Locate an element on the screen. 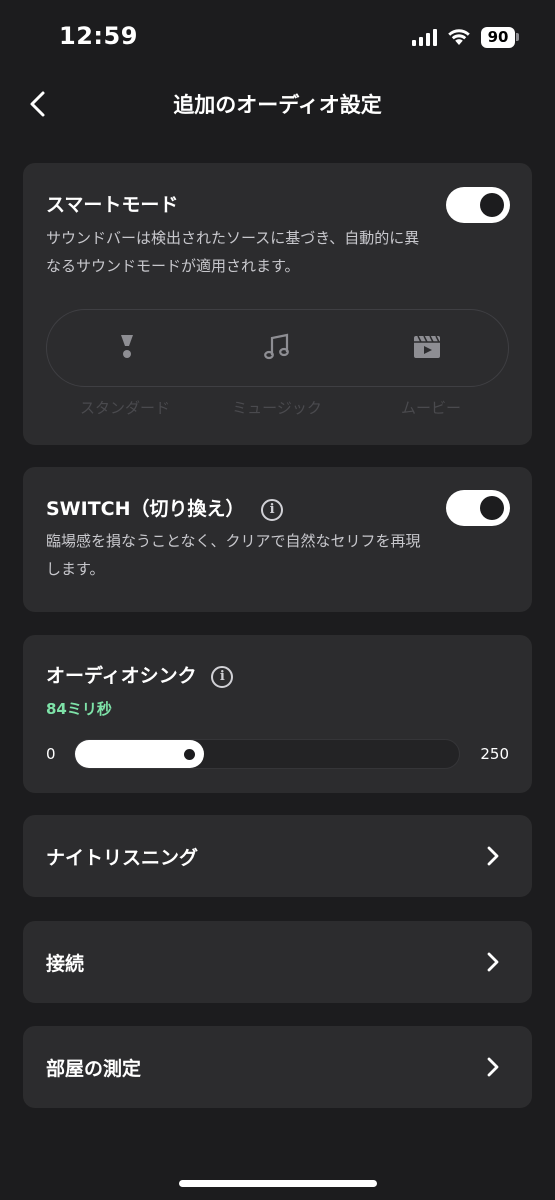  mode-label-music: ミュージック is located at coordinates (277, 408).